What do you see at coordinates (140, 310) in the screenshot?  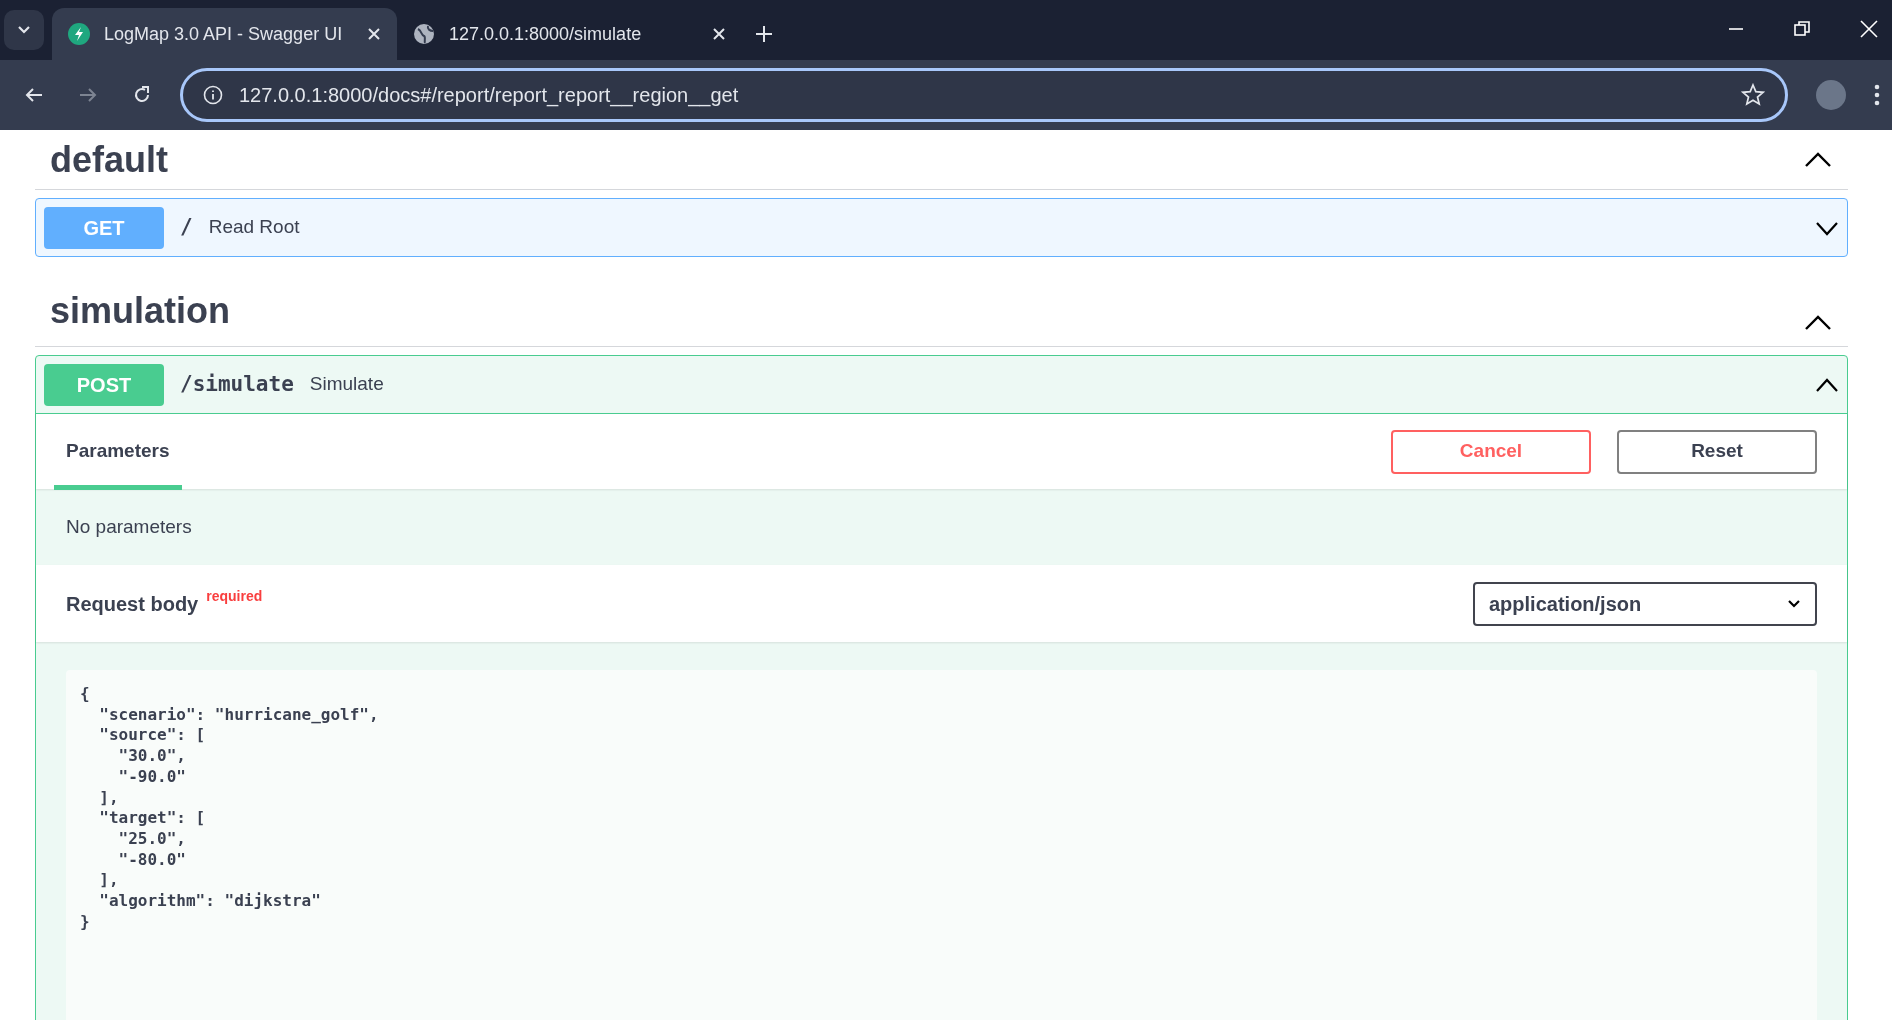 I see `section-heading: simulation` at bounding box center [140, 310].